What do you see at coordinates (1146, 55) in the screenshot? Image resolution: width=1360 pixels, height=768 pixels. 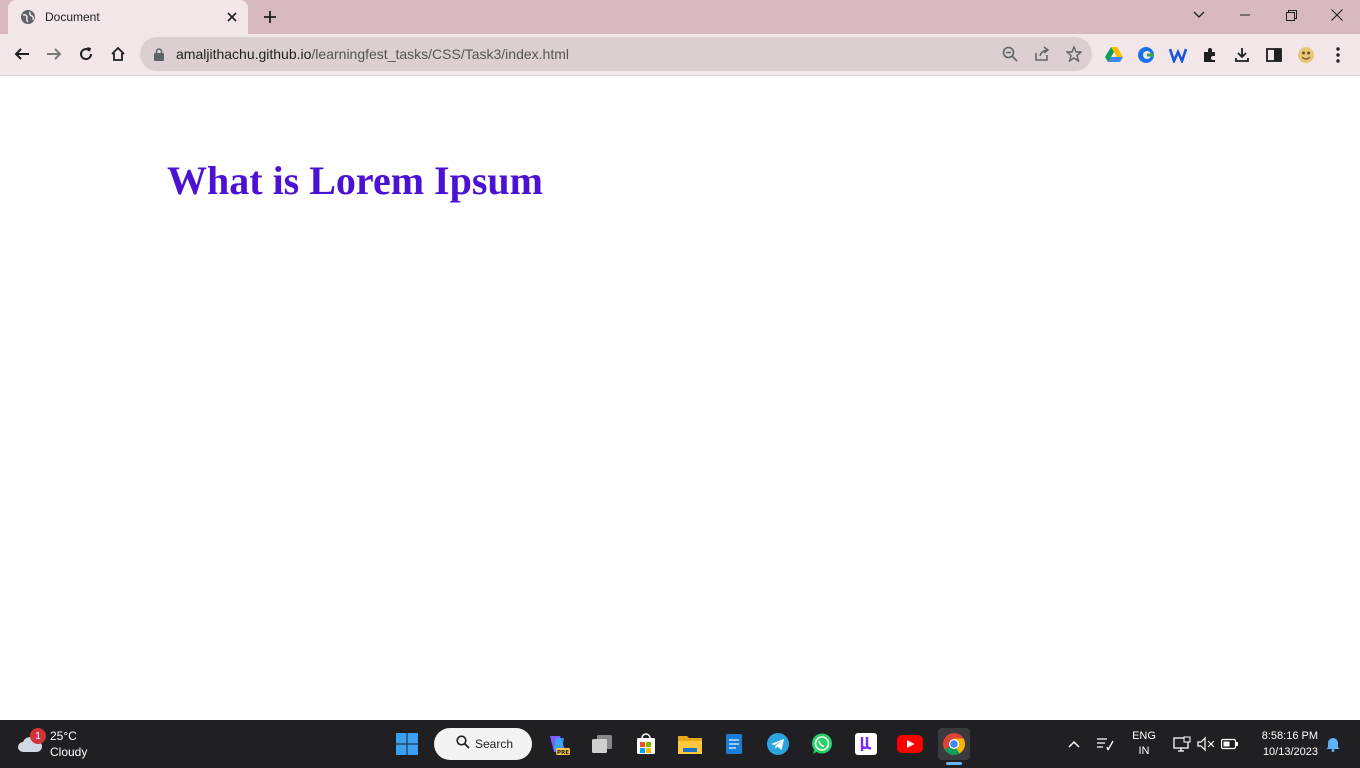 I see `edge-extension-icon` at bounding box center [1146, 55].